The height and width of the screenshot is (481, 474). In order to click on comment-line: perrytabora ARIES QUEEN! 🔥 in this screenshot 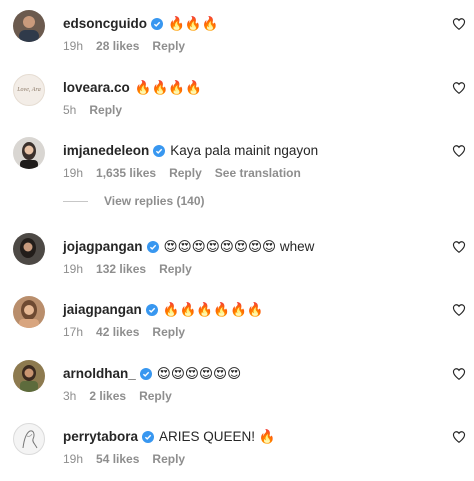, I will do `click(169, 437)`.